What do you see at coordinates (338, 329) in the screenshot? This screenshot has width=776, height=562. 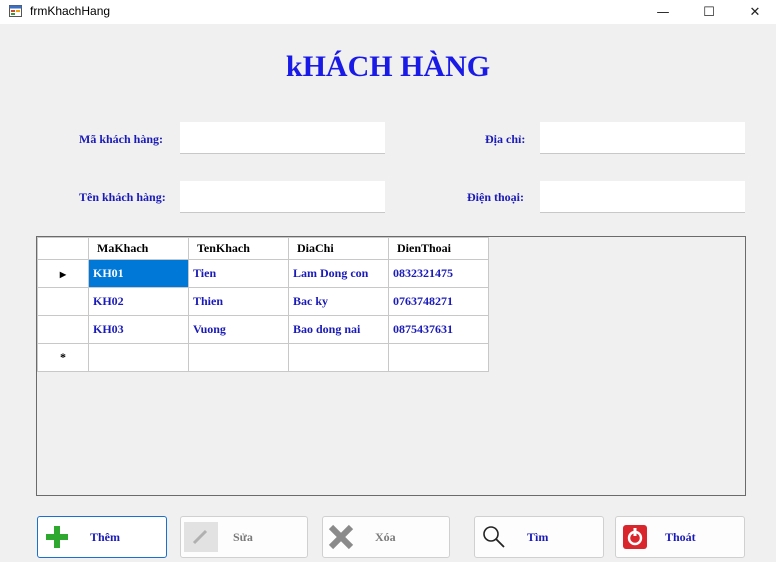 I see `grid-cell: Bao dong nai` at bounding box center [338, 329].